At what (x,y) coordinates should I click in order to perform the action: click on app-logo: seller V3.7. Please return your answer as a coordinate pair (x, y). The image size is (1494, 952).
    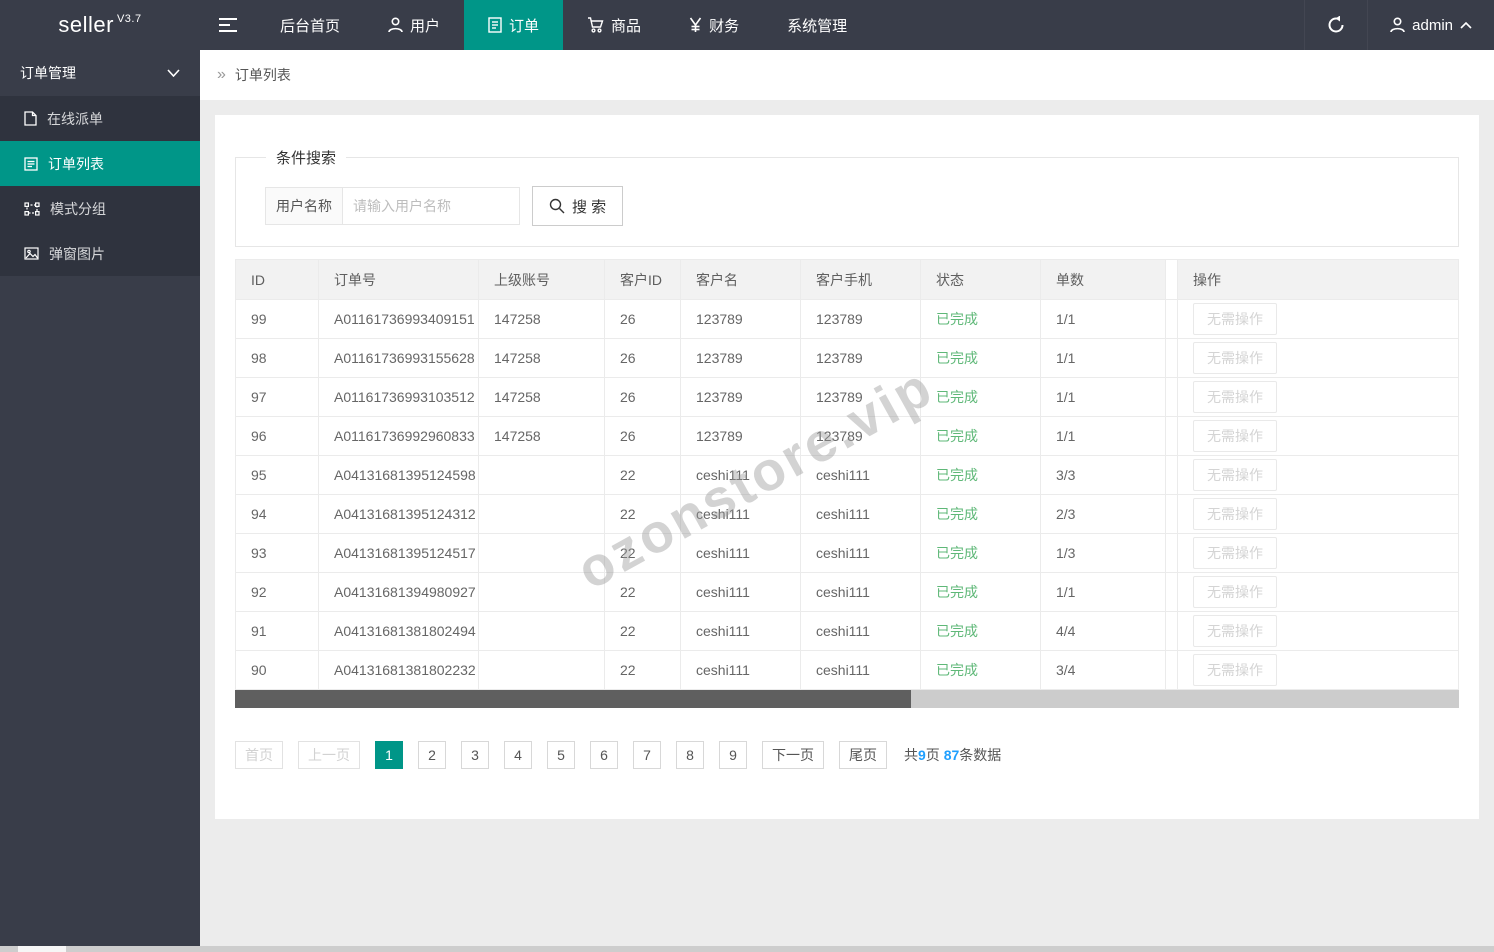
    Looking at the image, I should click on (100, 25).